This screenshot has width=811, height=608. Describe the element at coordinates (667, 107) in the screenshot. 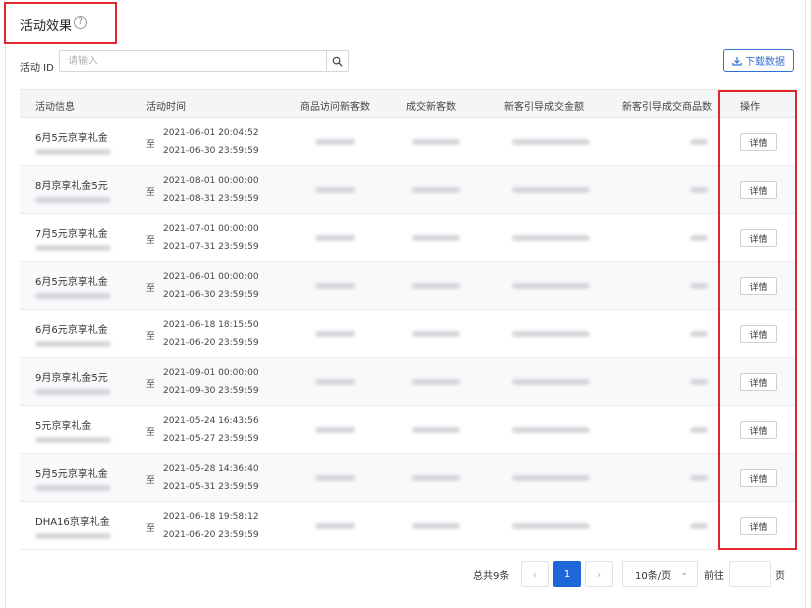

I see `col-new-customer-deal-items: 新客引导成交商品数` at that location.